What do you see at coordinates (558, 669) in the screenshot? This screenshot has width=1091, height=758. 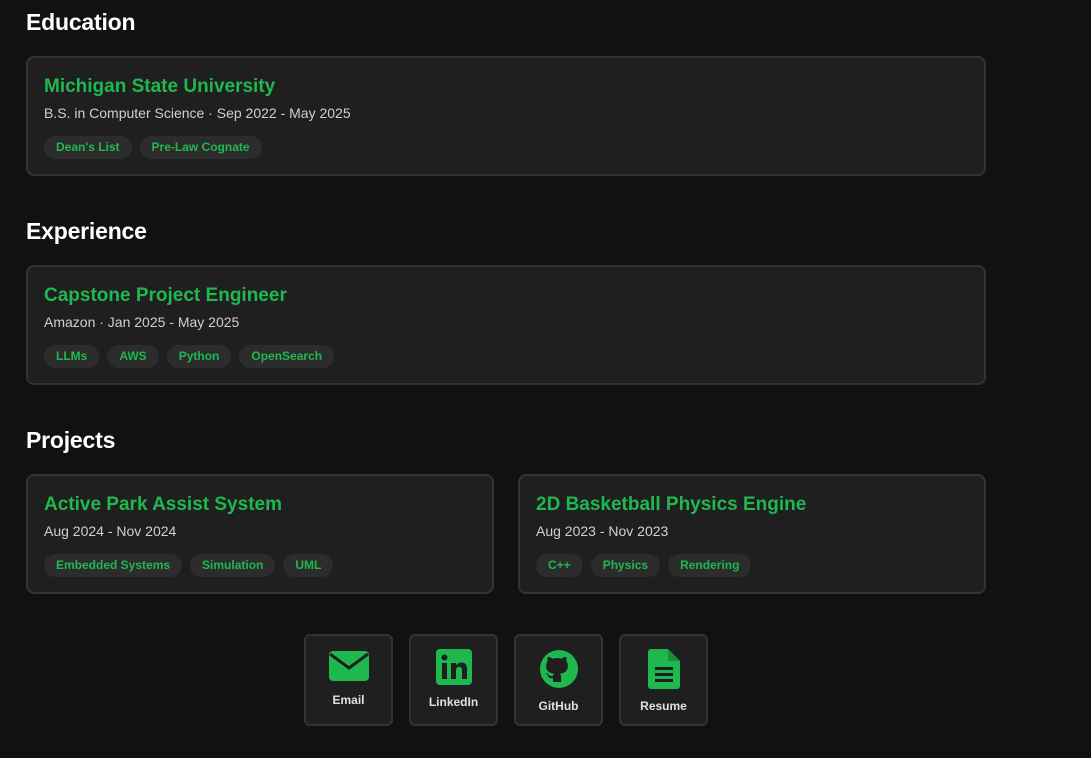 I see `github-icon` at bounding box center [558, 669].